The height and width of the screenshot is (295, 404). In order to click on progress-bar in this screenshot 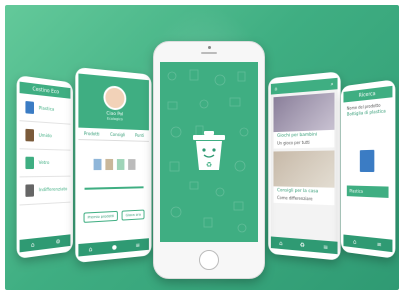, I will do `click(114, 188)`.